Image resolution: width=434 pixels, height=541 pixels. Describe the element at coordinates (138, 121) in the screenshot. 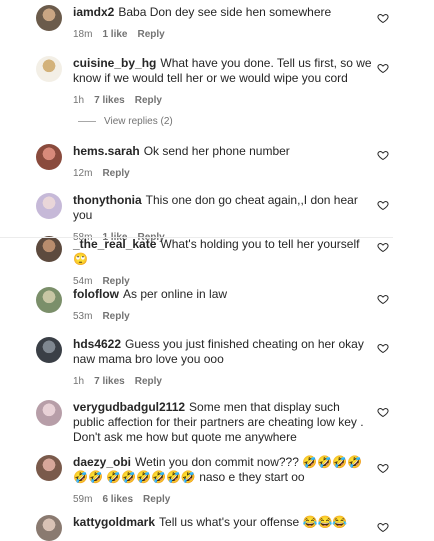

I see `view-replies-label: View replies (2)` at that location.